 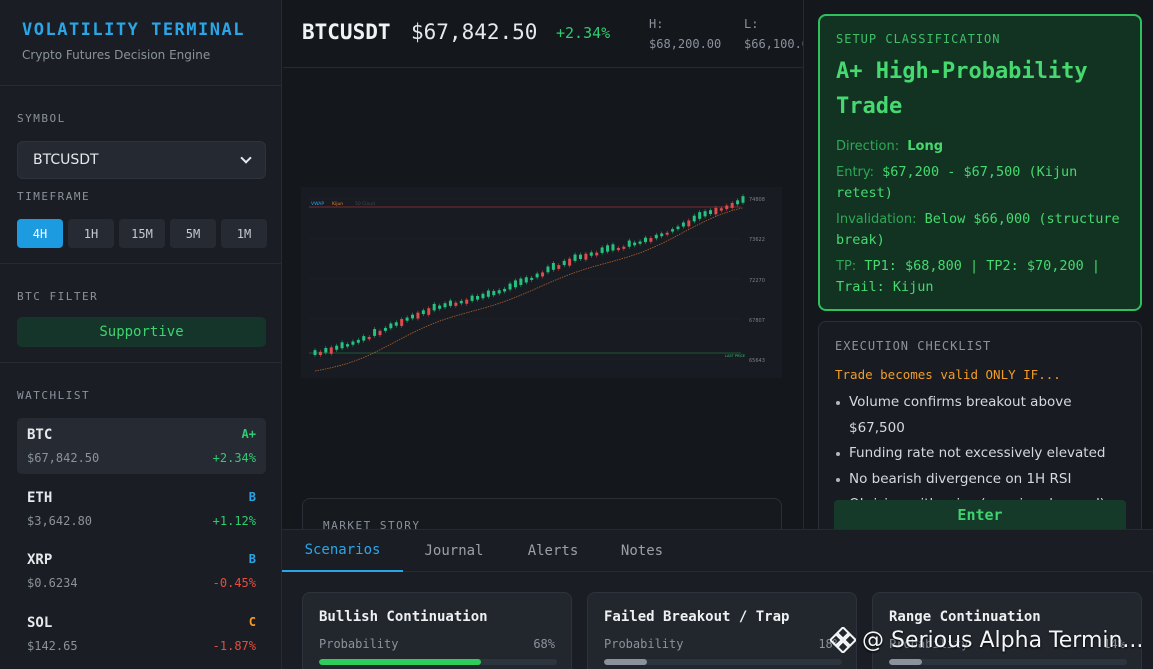 I want to click on timeframe-1m-button: 1M, so click(x=244, y=233).